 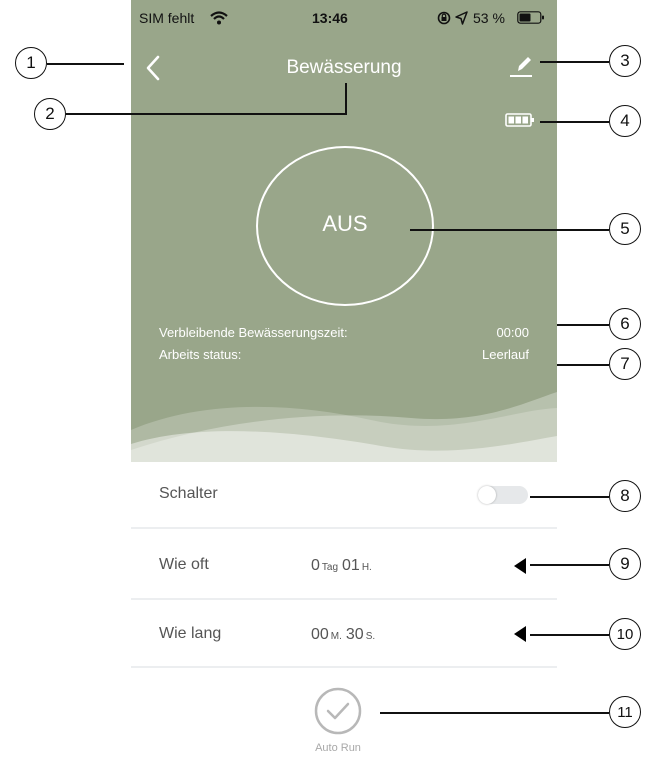 I want to click on callout-4: 4, so click(x=625, y=121).